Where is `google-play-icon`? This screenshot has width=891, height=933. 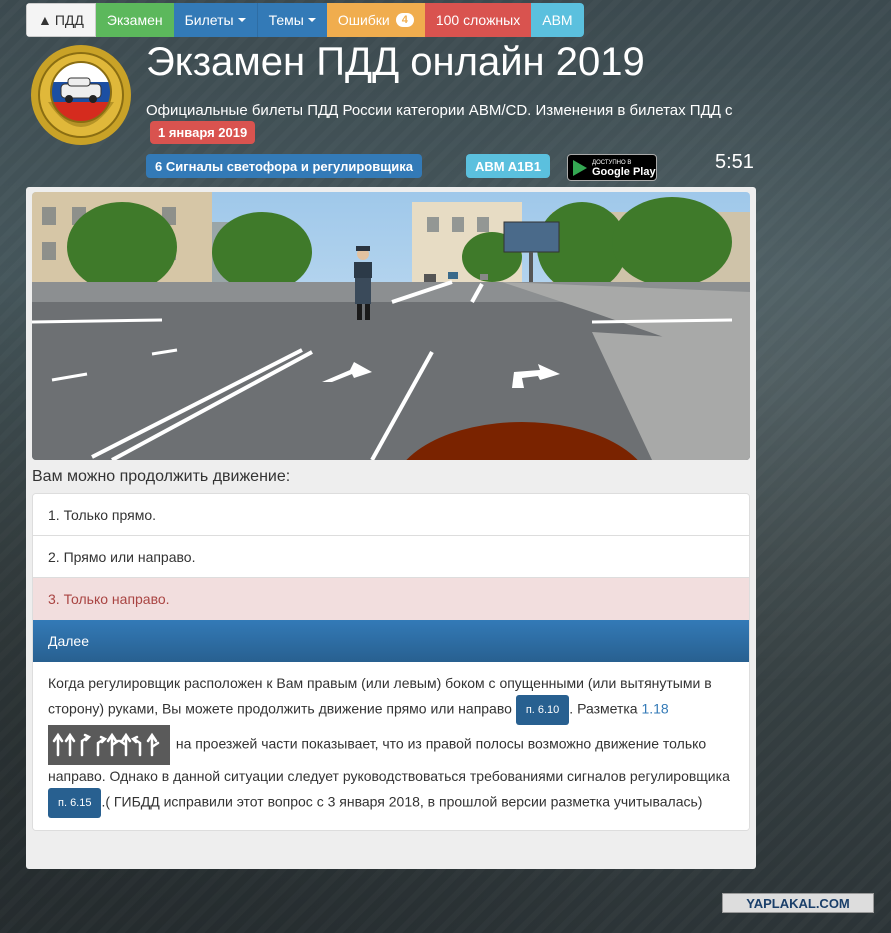 google-play-icon is located at coordinates (580, 167).